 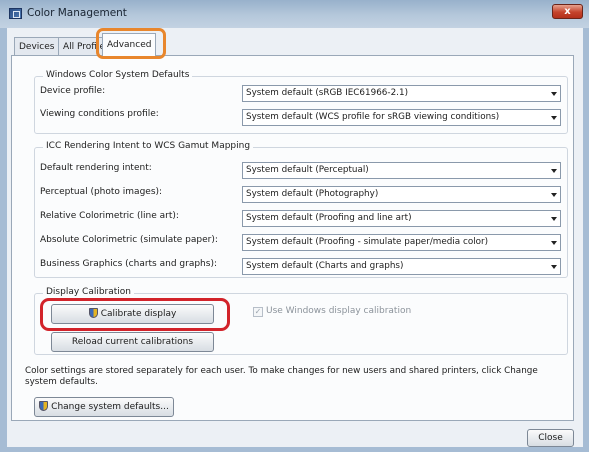 I want to click on close-button: Close, so click(x=550, y=438).